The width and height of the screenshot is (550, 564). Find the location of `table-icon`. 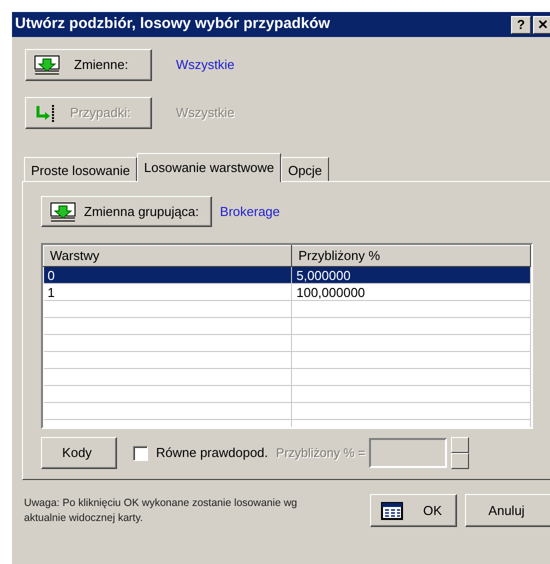

table-icon is located at coordinates (392, 511).